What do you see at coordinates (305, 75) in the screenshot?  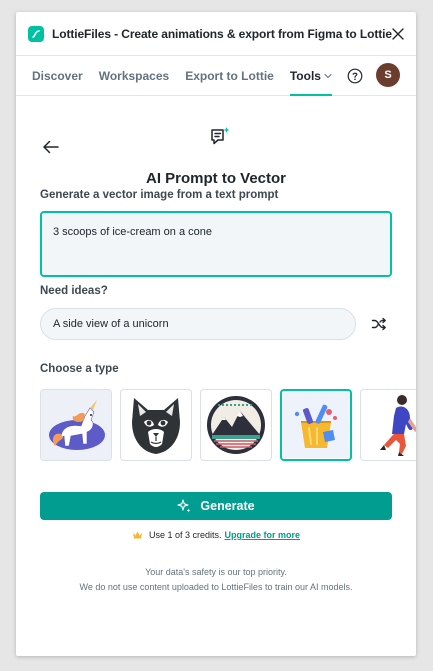 I see `tab-tools-label: Tools` at bounding box center [305, 75].